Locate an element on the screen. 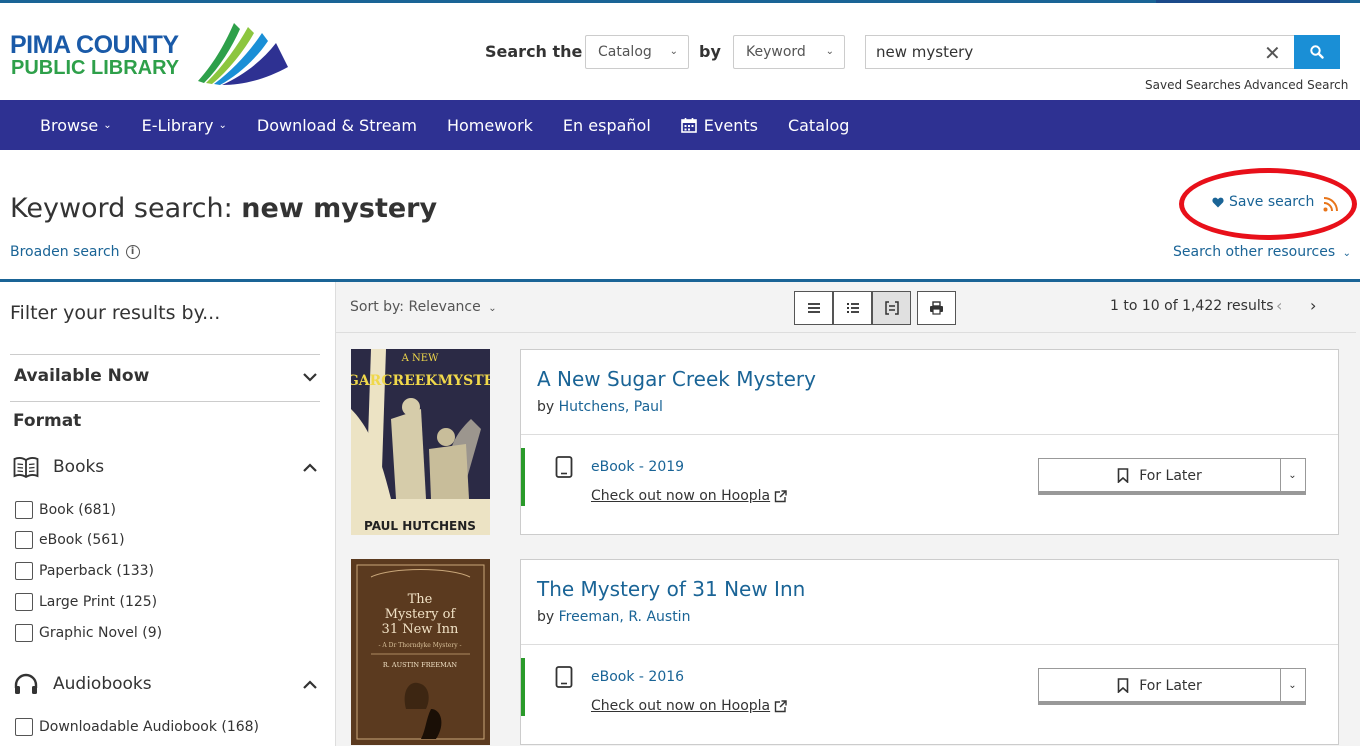 This screenshot has height=746, width=1360. search-field-select: Keyword ⌄ is located at coordinates (789, 52).